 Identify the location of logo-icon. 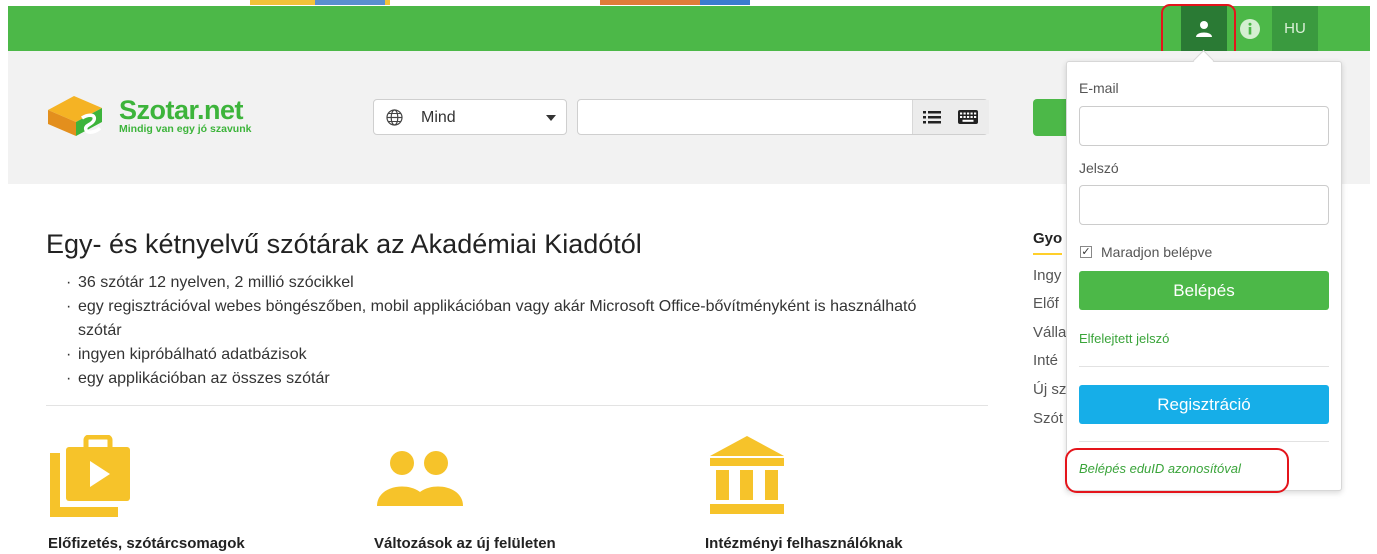
(76, 116).